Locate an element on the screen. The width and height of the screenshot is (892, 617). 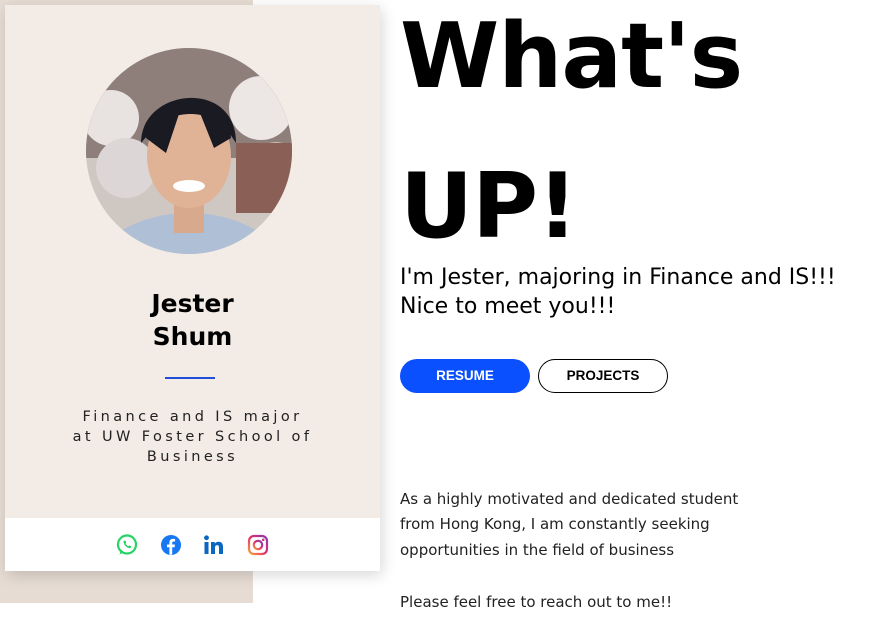
hero-headline-line1: What's is located at coordinates (571, 56).